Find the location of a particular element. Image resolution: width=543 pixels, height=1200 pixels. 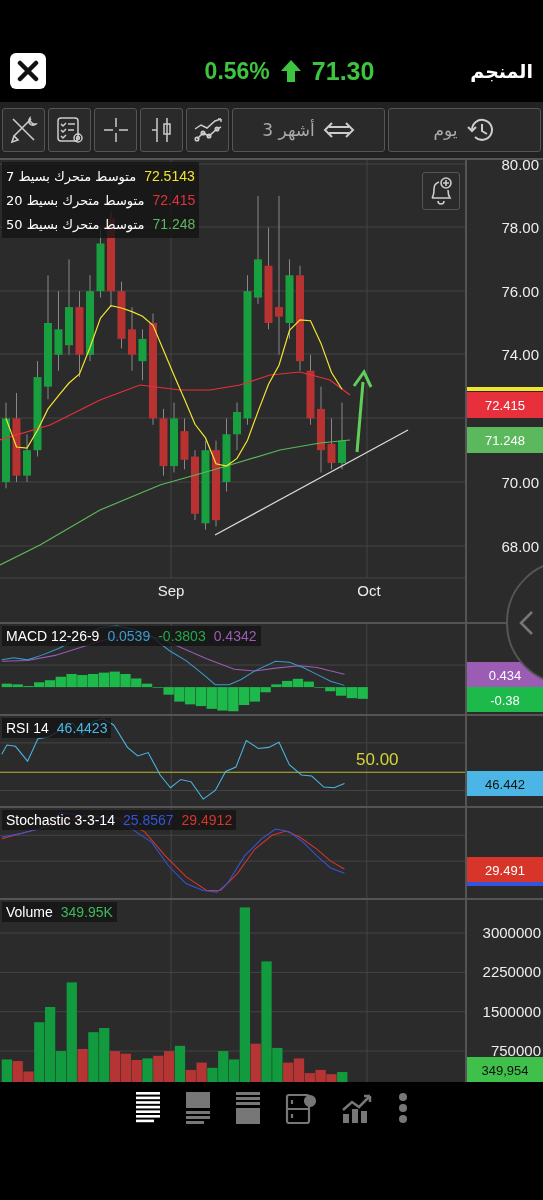

up-arrow-icon is located at coordinates (290, 71).